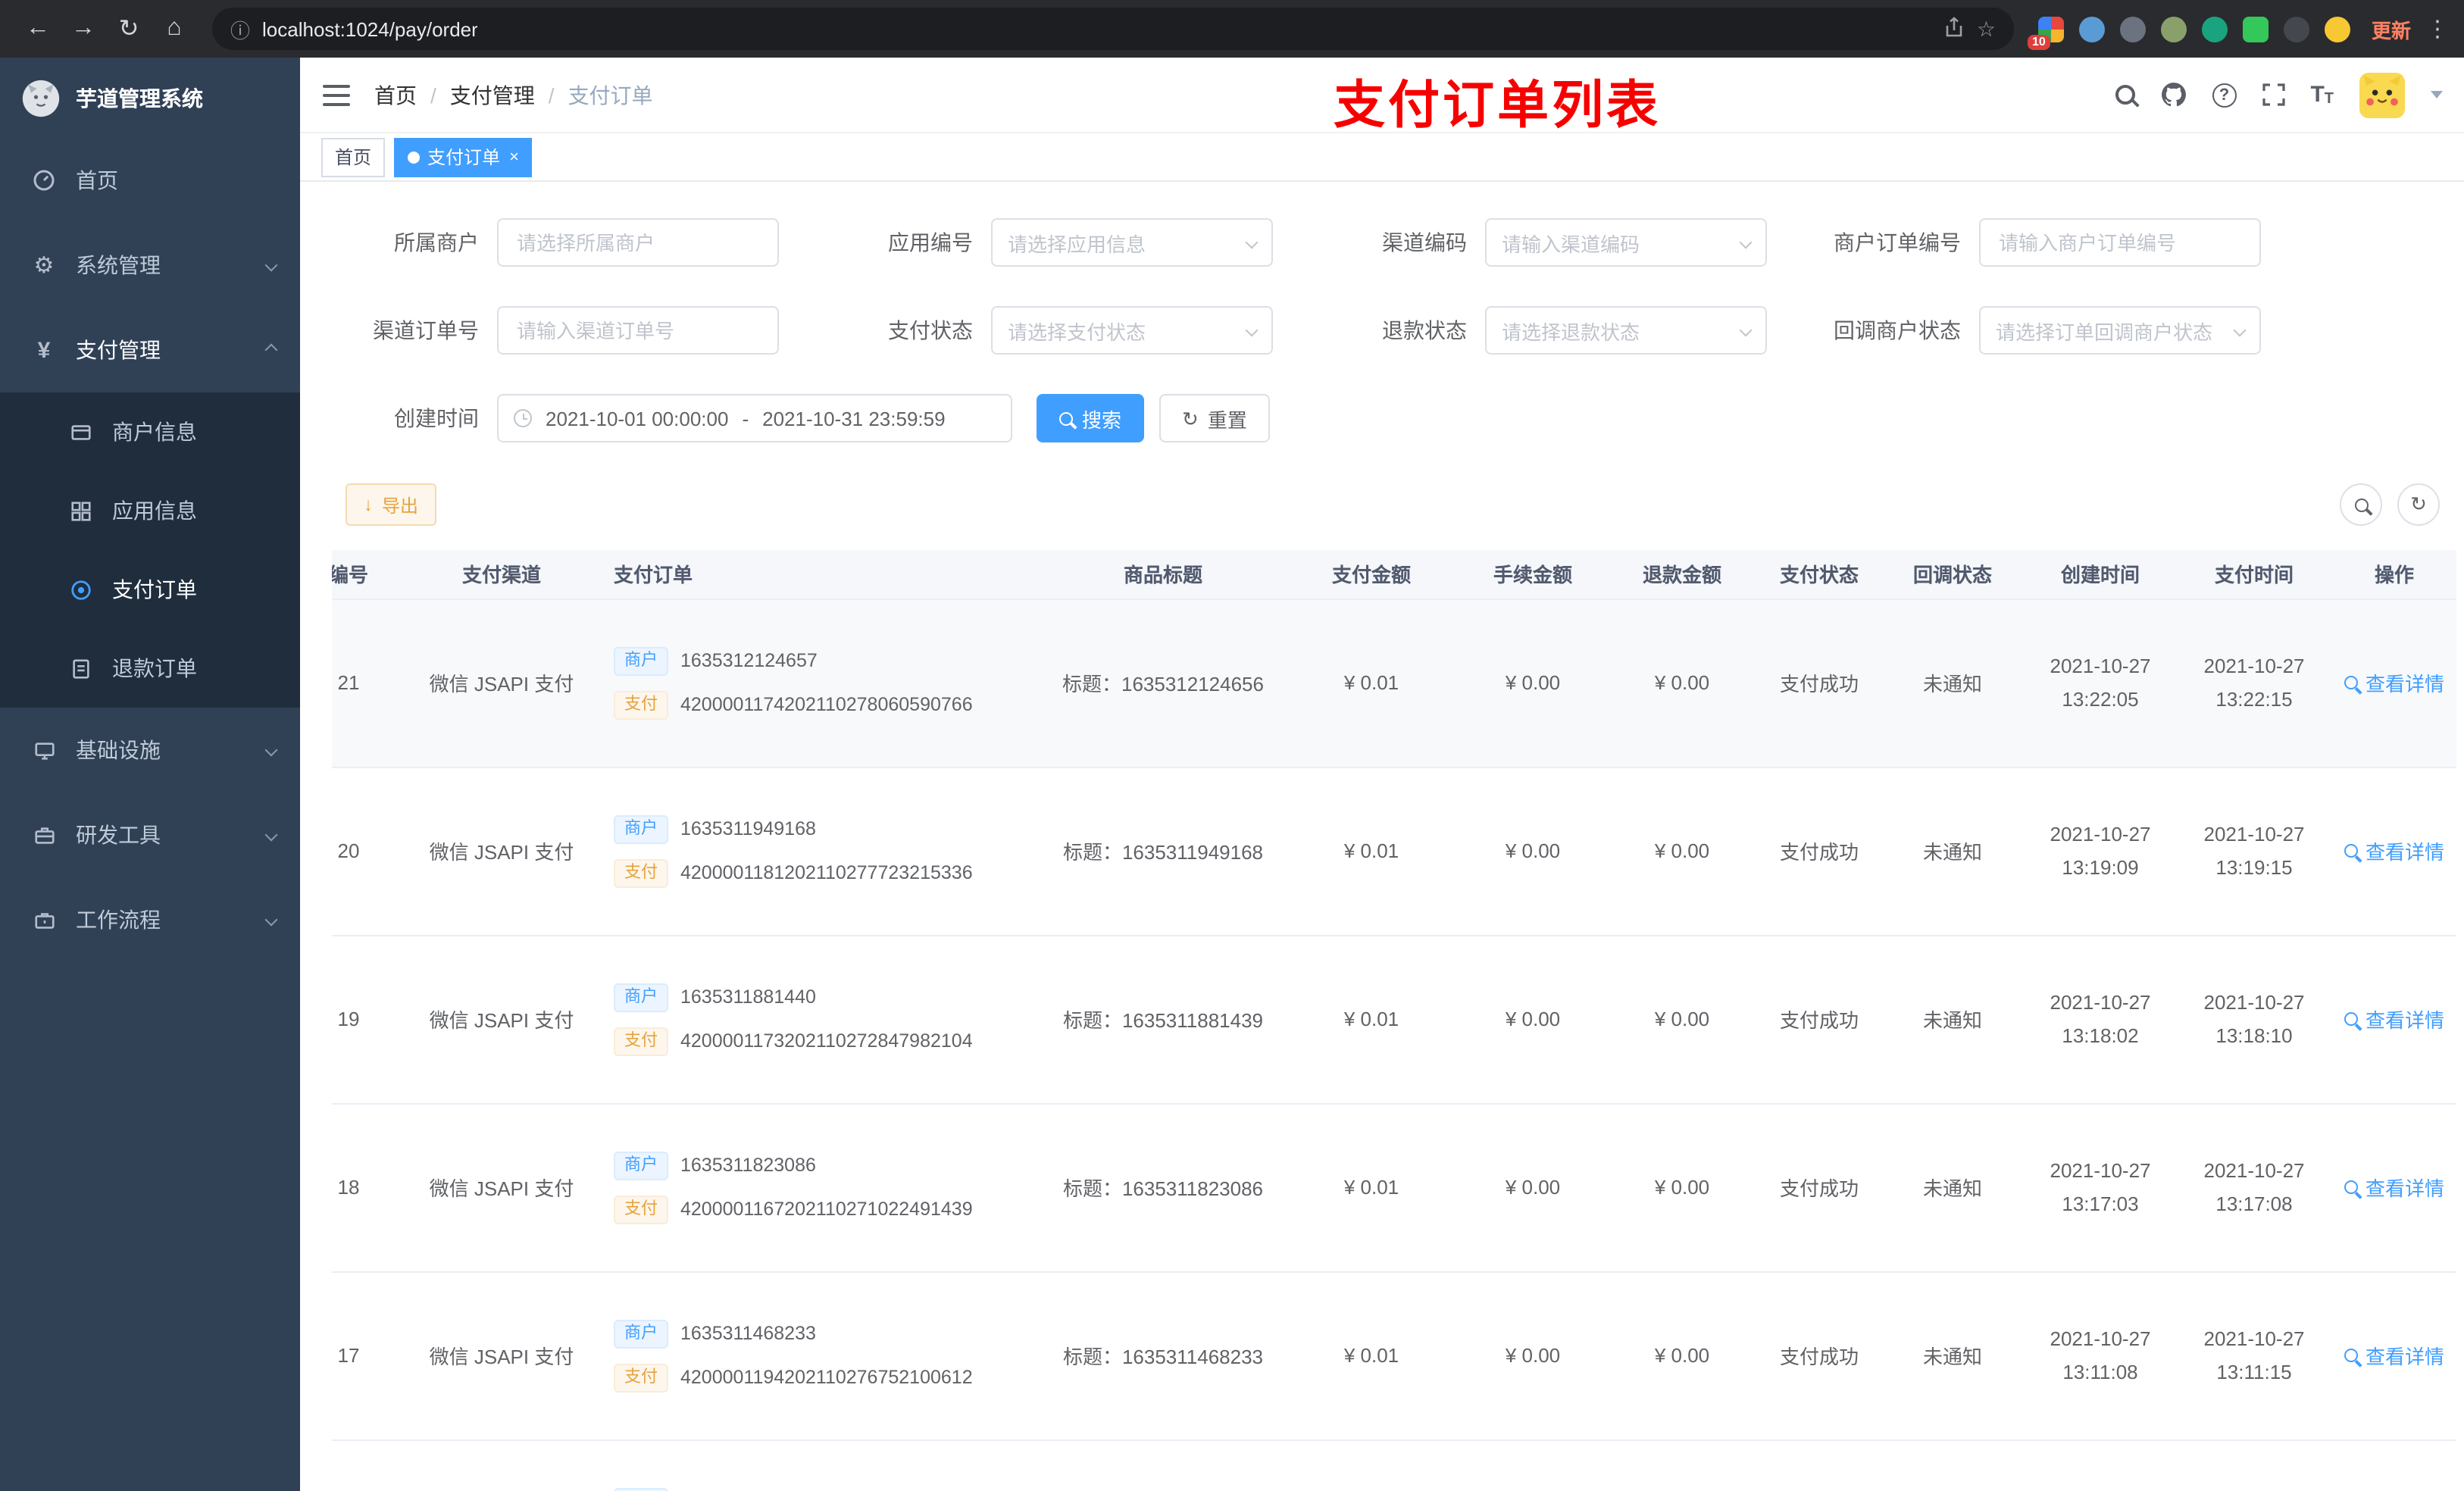  Describe the element at coordinates (150, 350) in the screenshot. I see `sidebar-item-payment: ¥ 支付管理` at that location.